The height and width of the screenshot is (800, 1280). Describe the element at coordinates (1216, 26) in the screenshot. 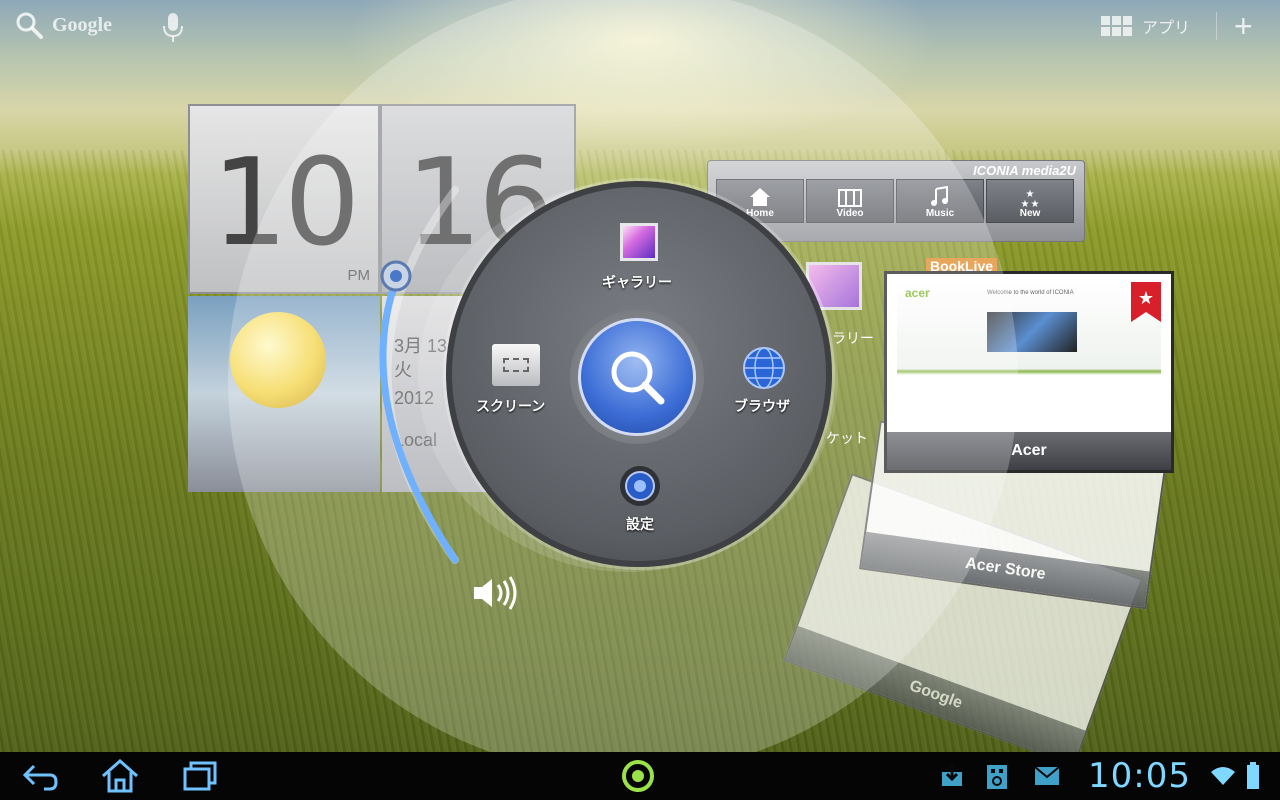

I see `topbar-divider` at that location.